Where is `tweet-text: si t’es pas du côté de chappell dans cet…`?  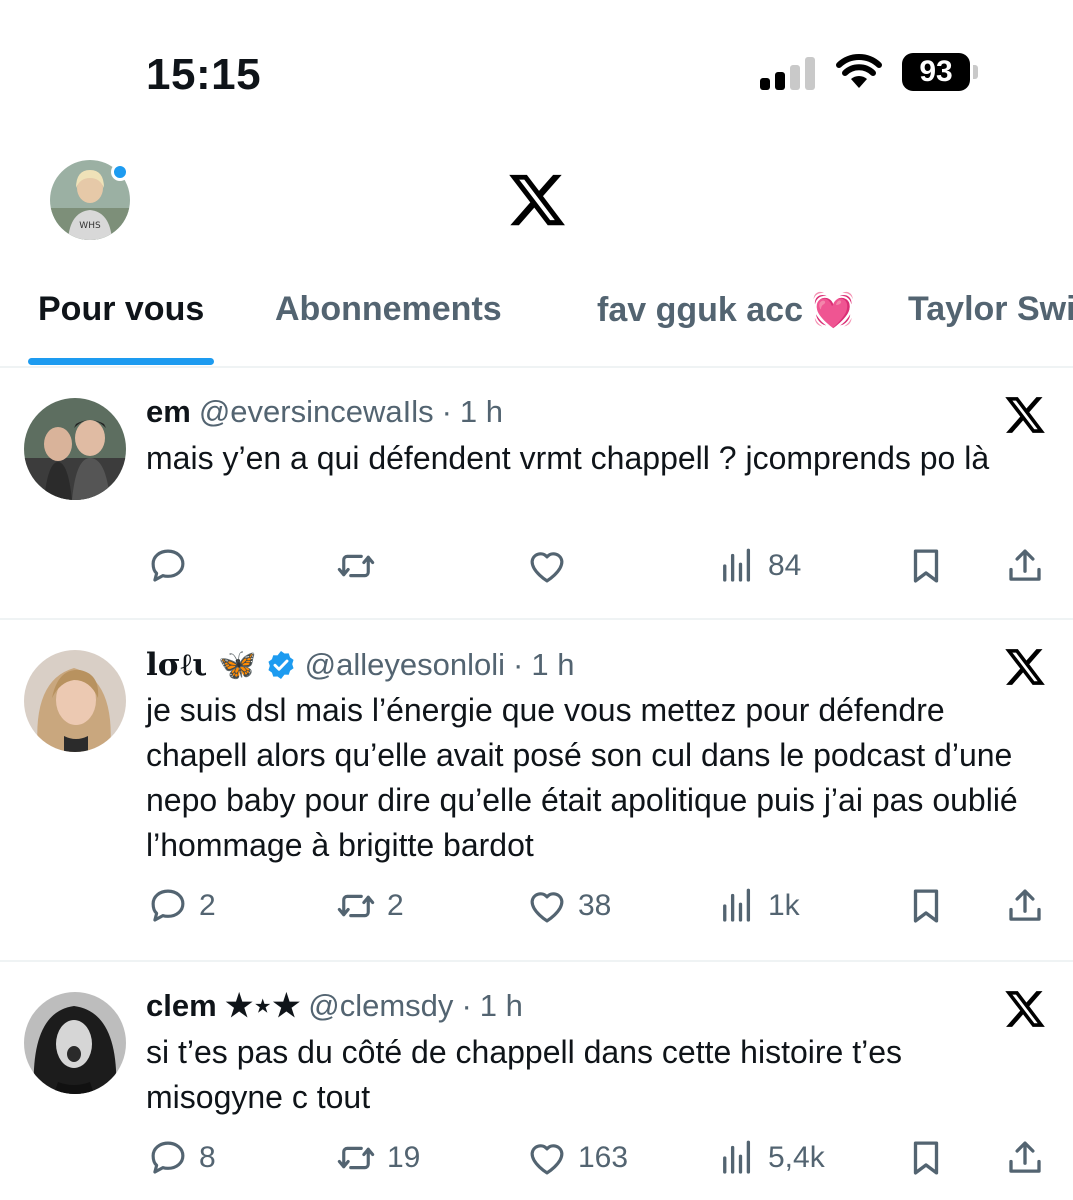 tweet-text: si t’es pas du côté de chappell dans cet… is located at coordinates (524, 1074).